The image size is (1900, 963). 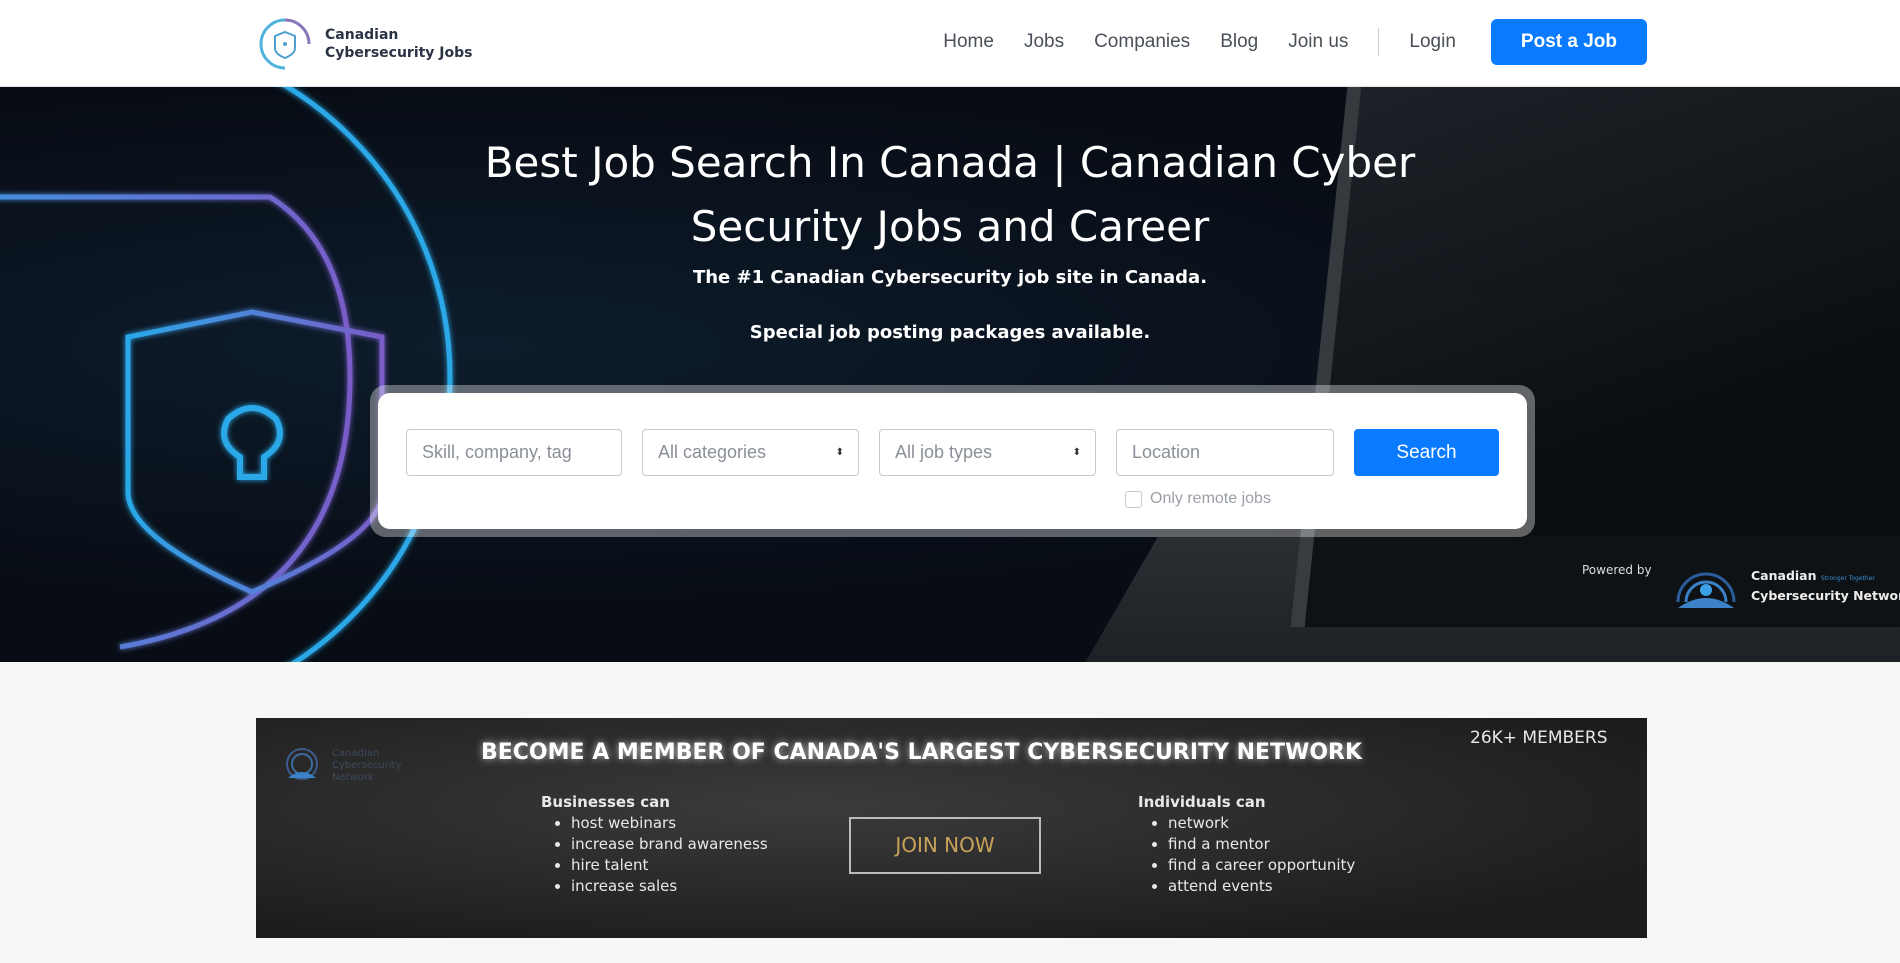 What do you see at coordinates (1261, 865) in the screenshot?
I see `list-item: find a career opportunity` at bounding box center [1261, 865].